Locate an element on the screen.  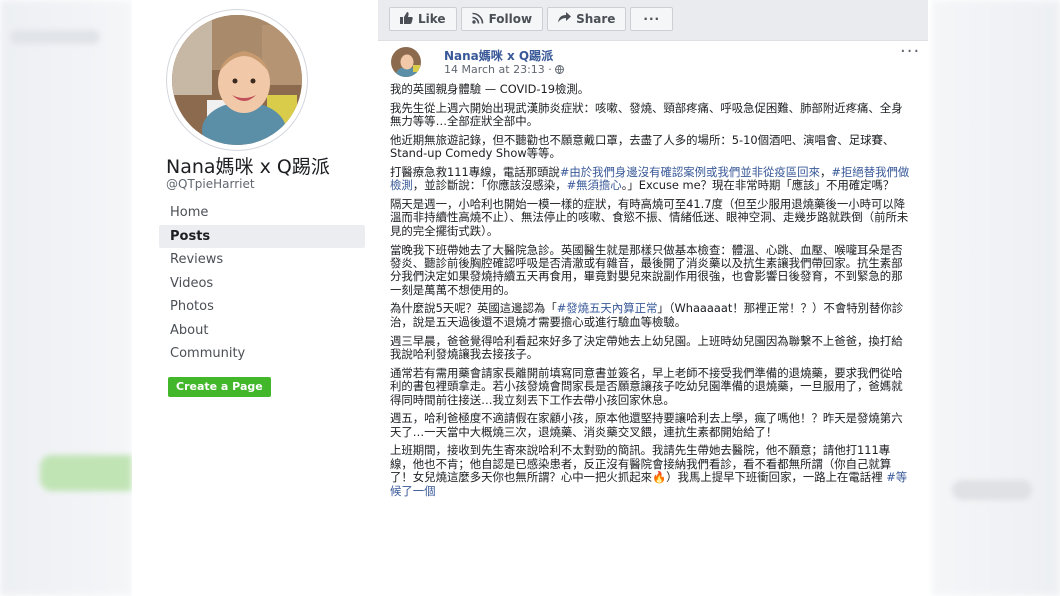
post-text: ，並診斷說：「你應該沒感染， is located at coordinates (489, 185).